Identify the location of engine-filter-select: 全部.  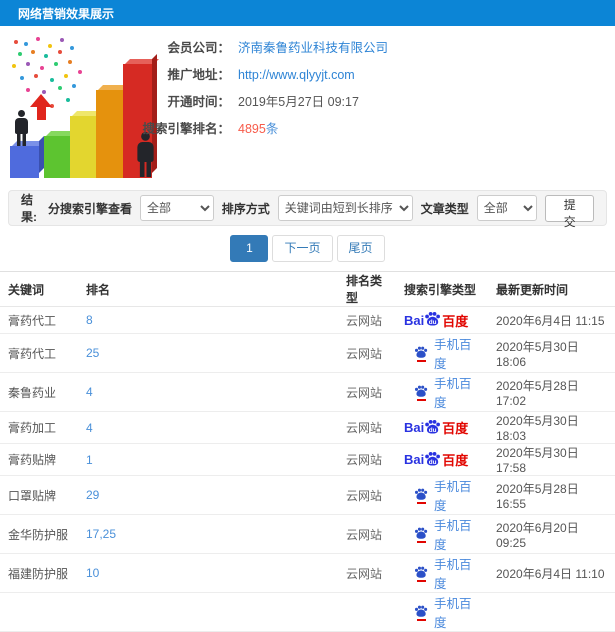
(176, 208).